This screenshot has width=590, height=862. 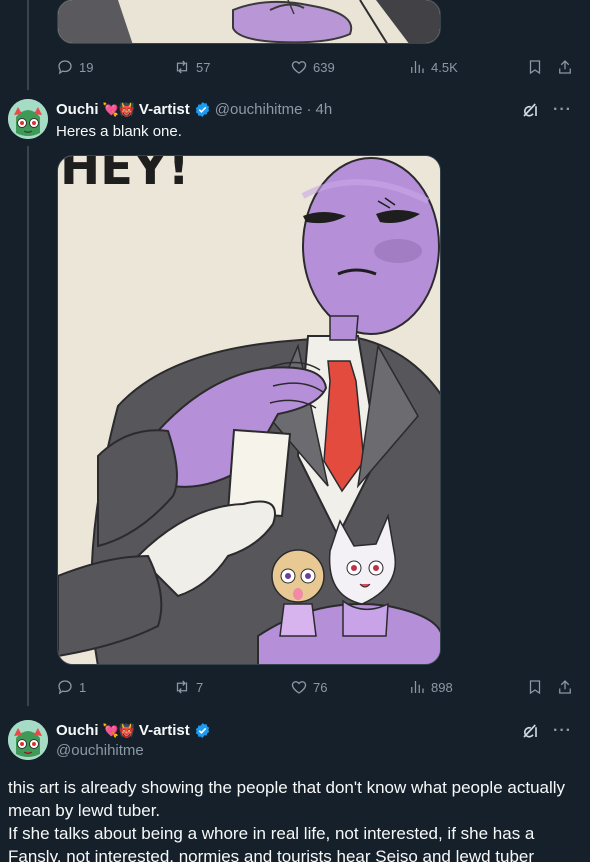 I want to click on post1-repost-count: 57, so click(x=203, y=67).